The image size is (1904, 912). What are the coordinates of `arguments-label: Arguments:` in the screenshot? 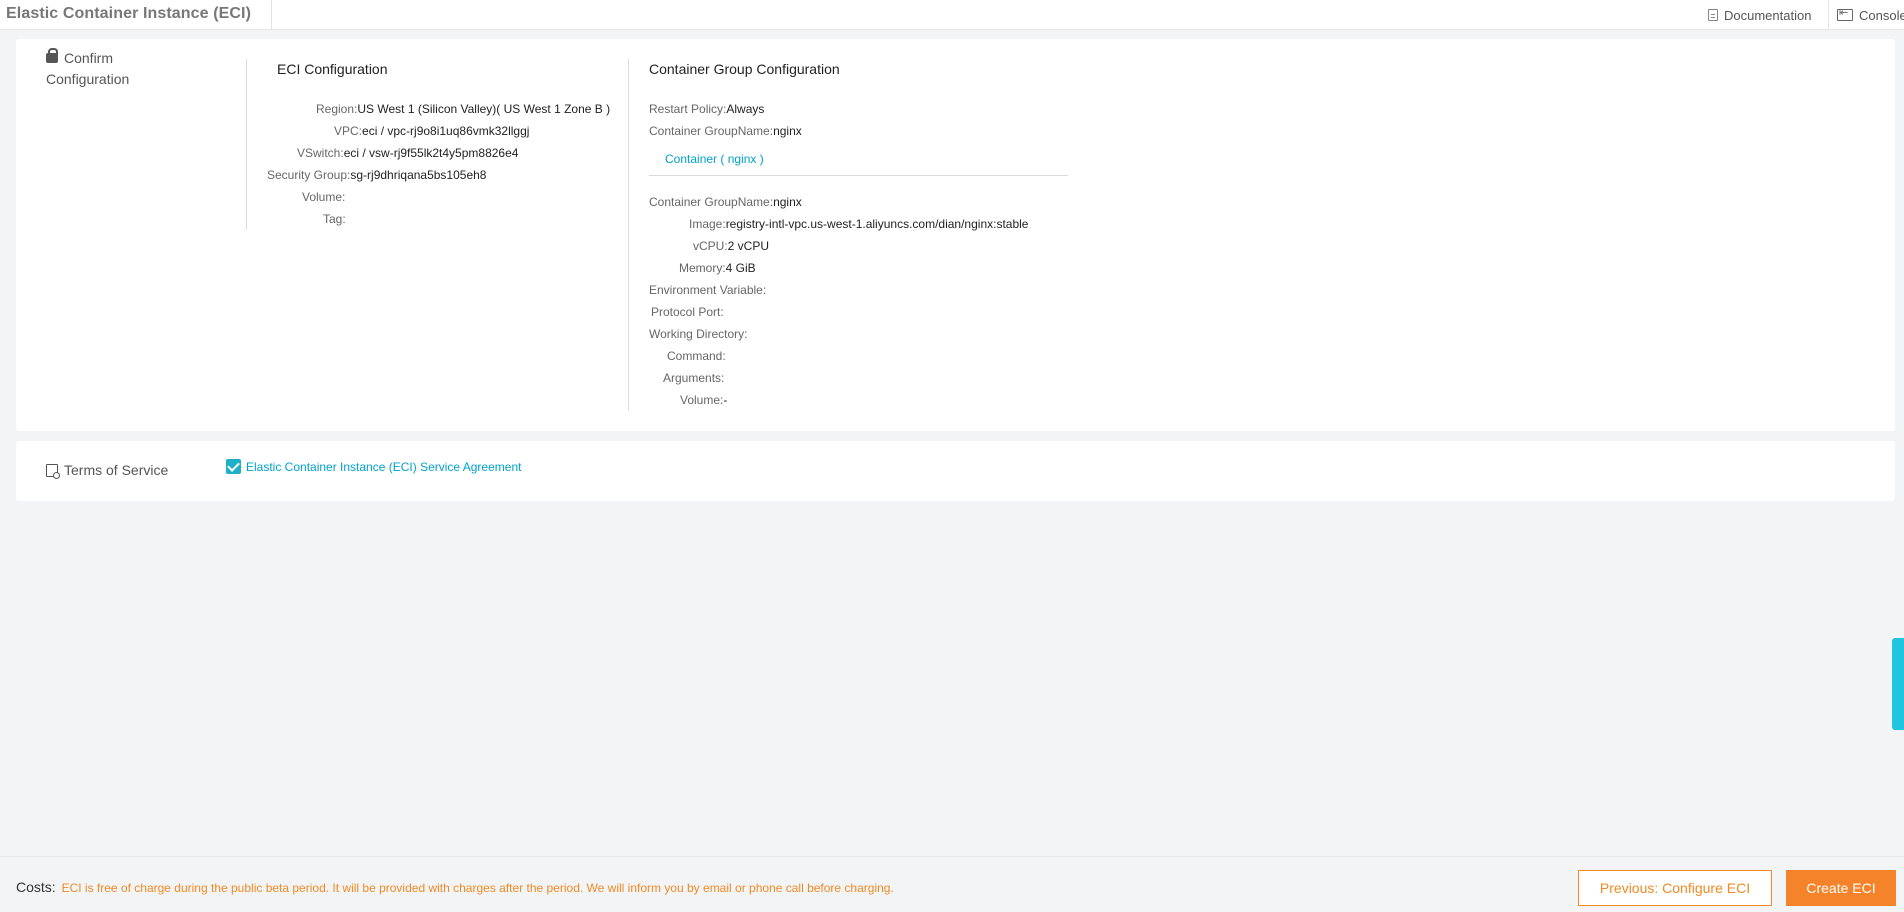 It's located at (694, 378).